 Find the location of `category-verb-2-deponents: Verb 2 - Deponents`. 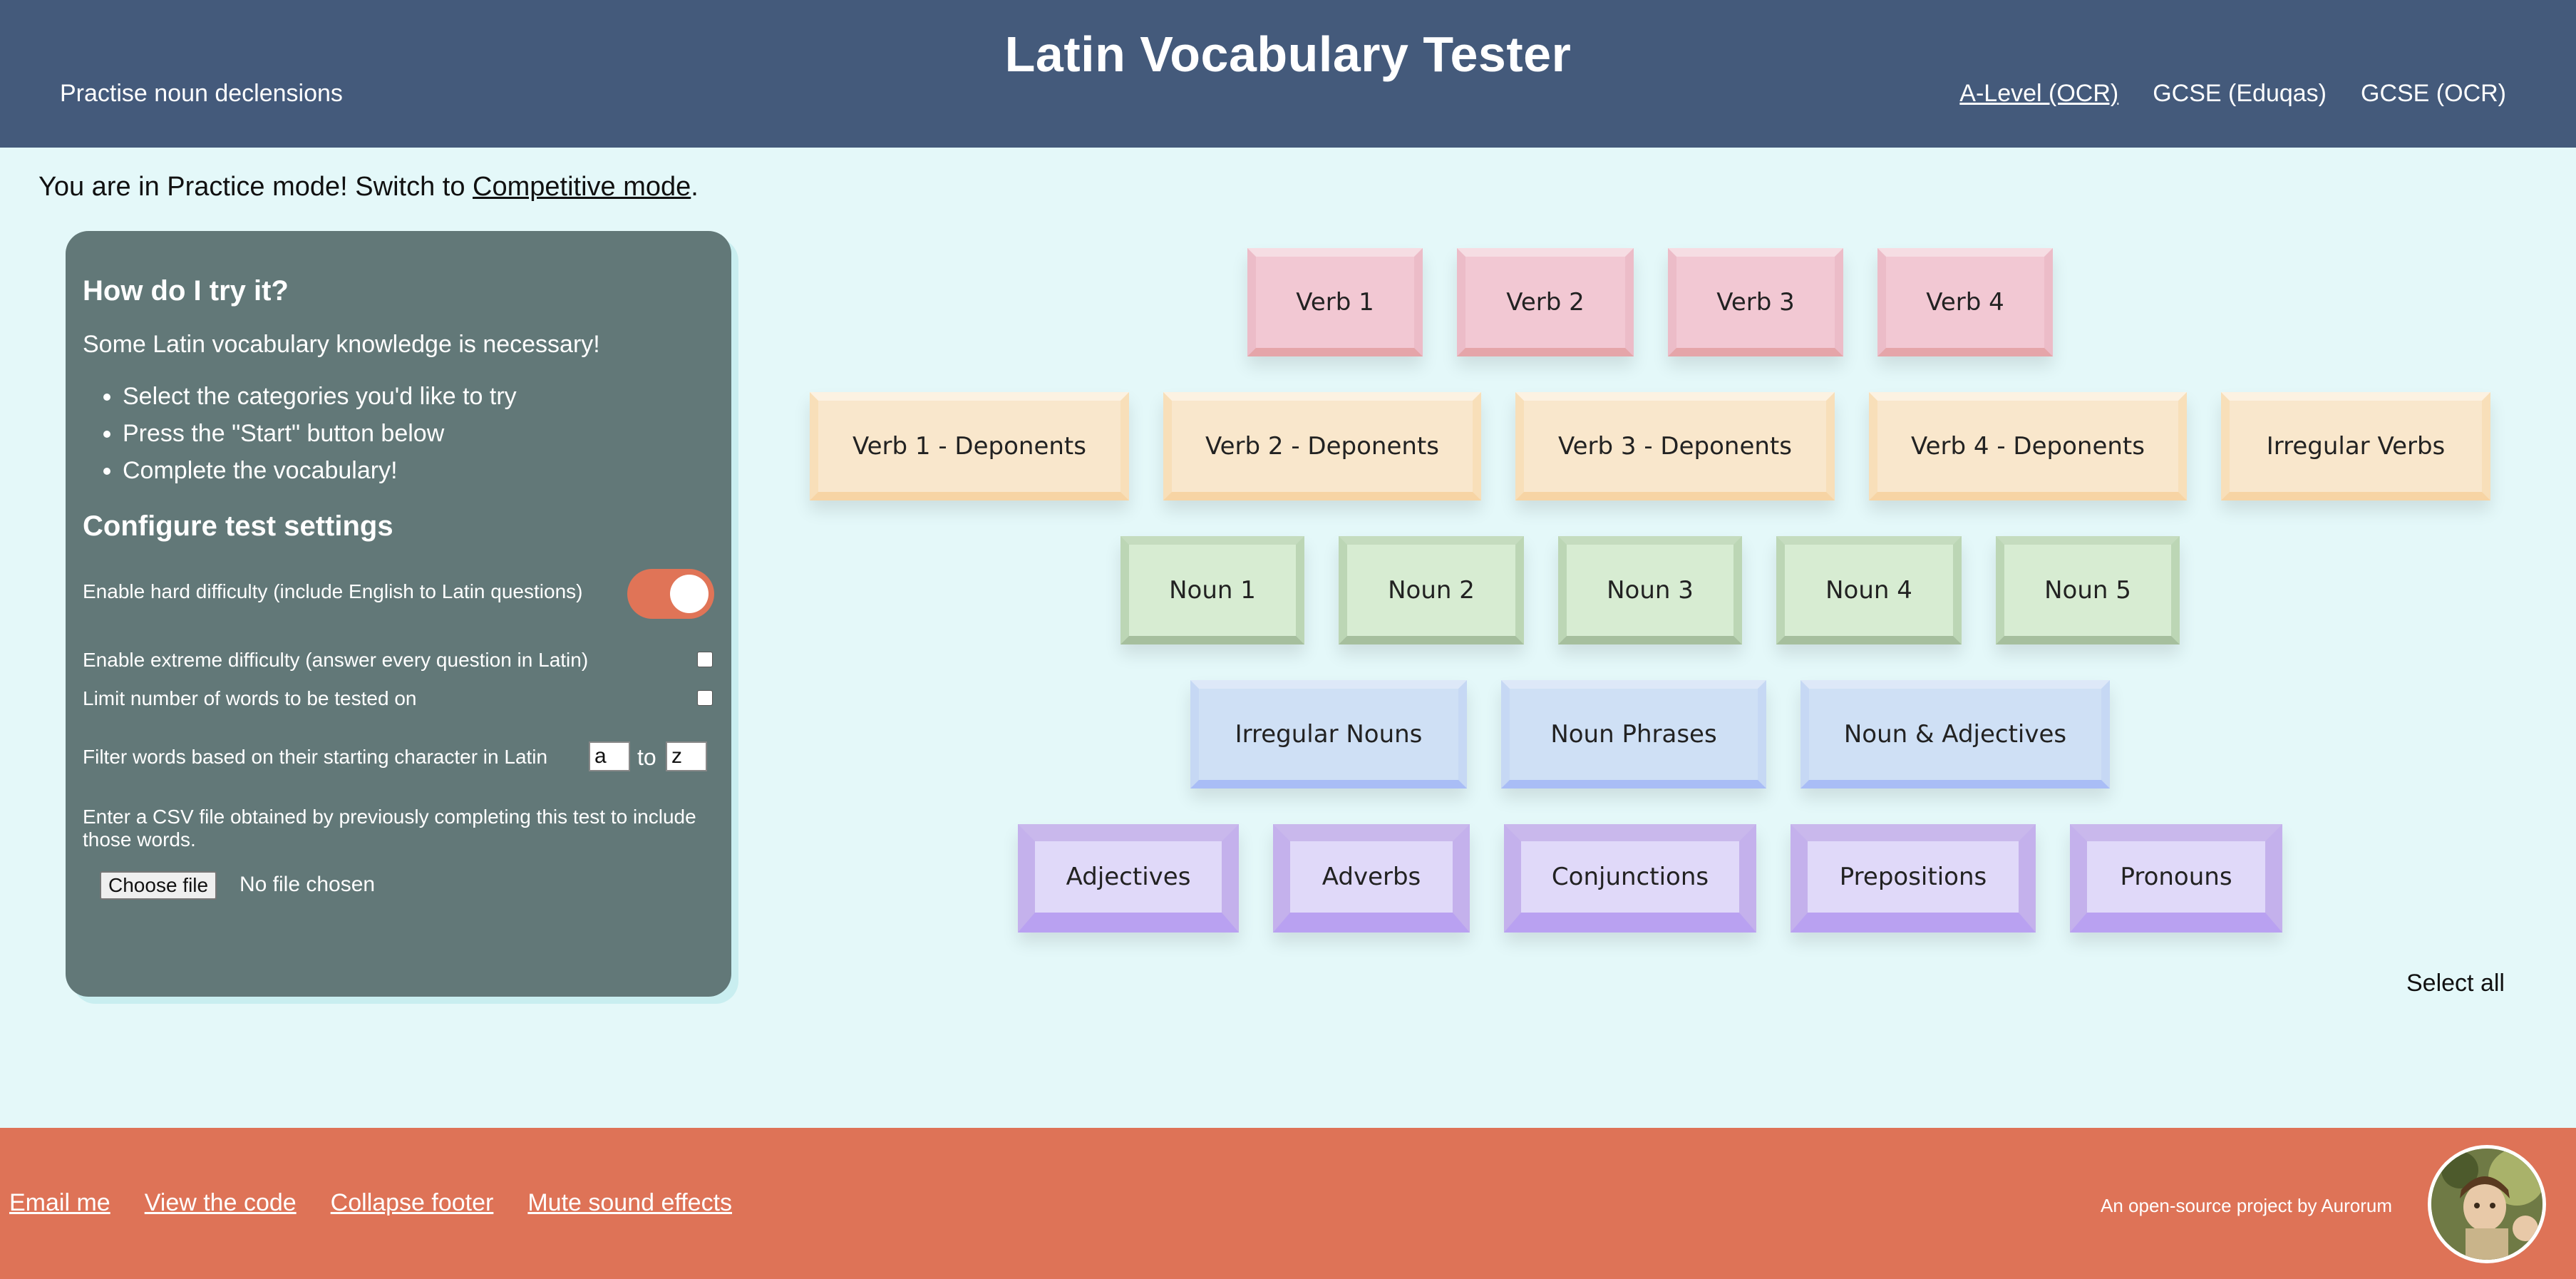

category-verb-2-deponents: Verb 2 - Deponents is located at coordinates (1322, 446).